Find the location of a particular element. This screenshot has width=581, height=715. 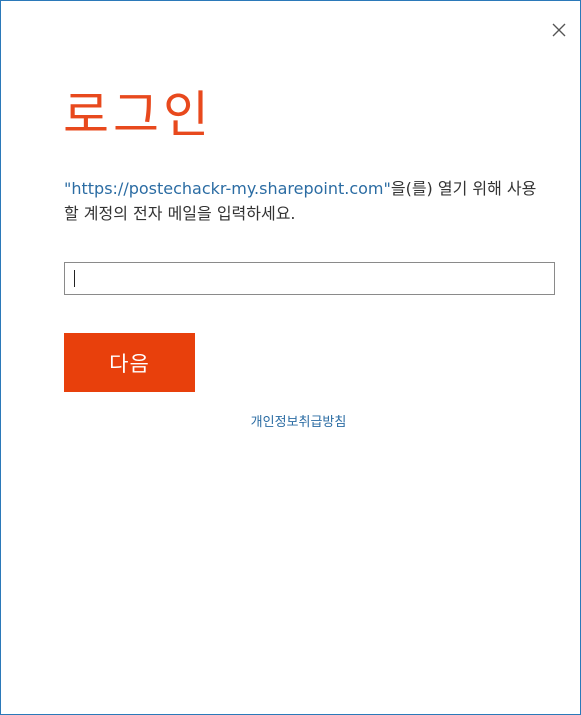

email-field is located at coordinates (309, 278).